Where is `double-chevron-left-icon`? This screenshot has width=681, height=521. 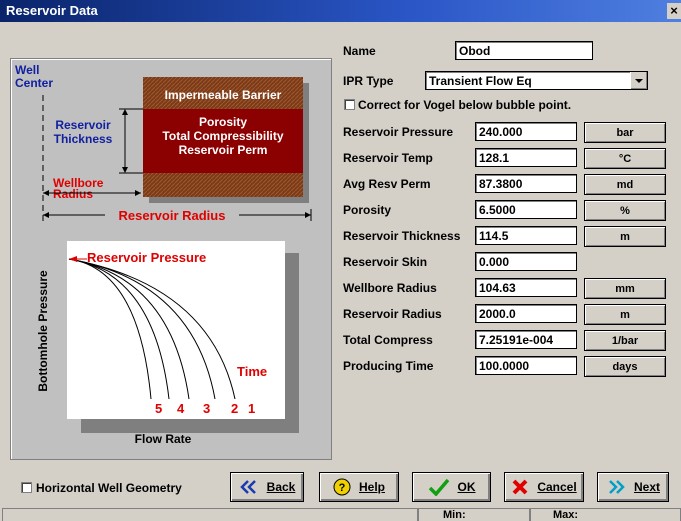
double-chevron-left-icon is located at coordinates (247, 487).